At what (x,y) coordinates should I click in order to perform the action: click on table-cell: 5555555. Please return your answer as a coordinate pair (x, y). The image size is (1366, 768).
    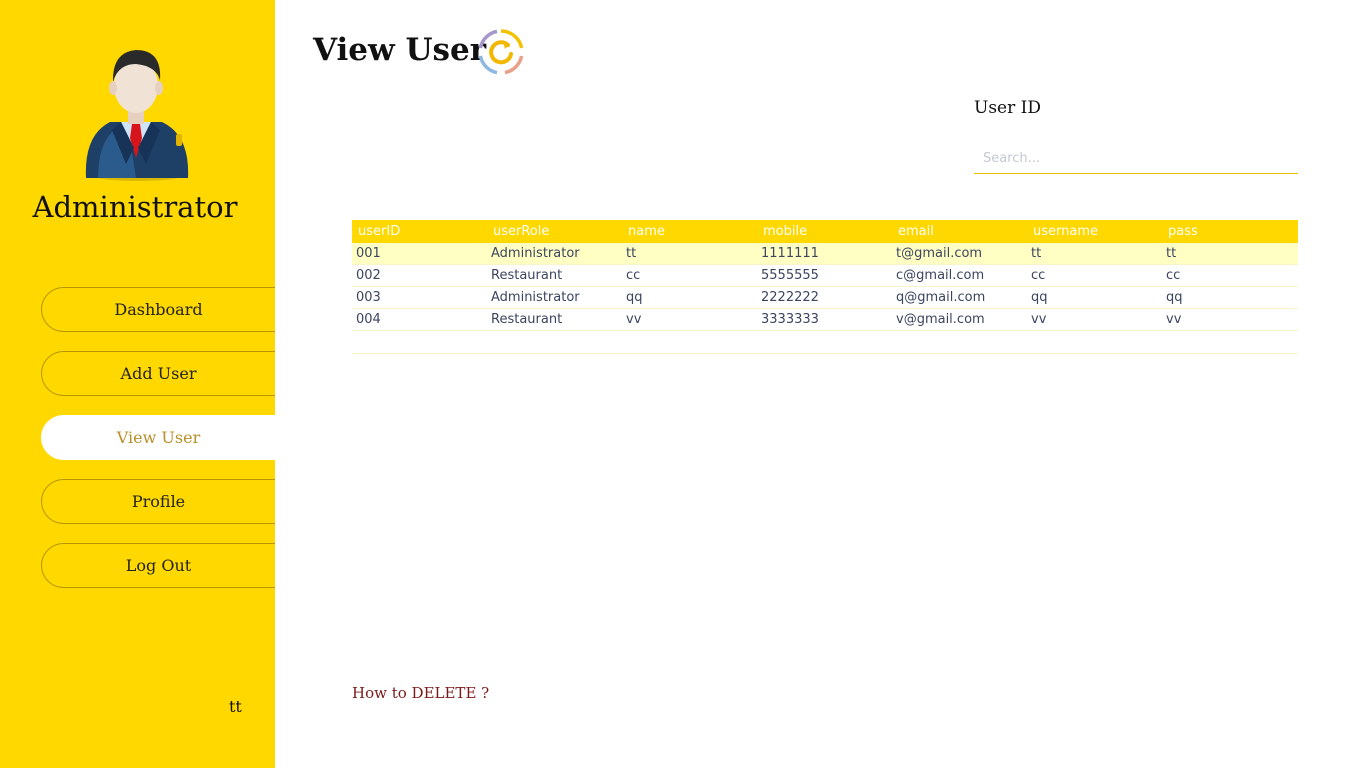
    Looking at the image, I should click on (824, 275).